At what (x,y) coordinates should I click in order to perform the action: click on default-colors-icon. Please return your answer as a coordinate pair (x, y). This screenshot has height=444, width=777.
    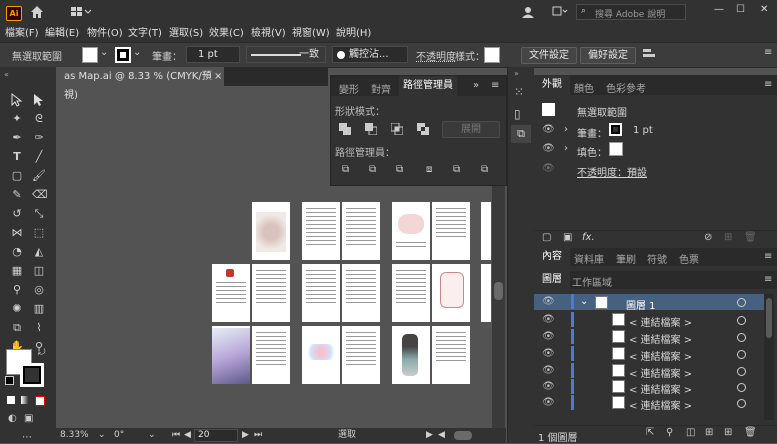
    Looking at the image, I should click on (9, 380).